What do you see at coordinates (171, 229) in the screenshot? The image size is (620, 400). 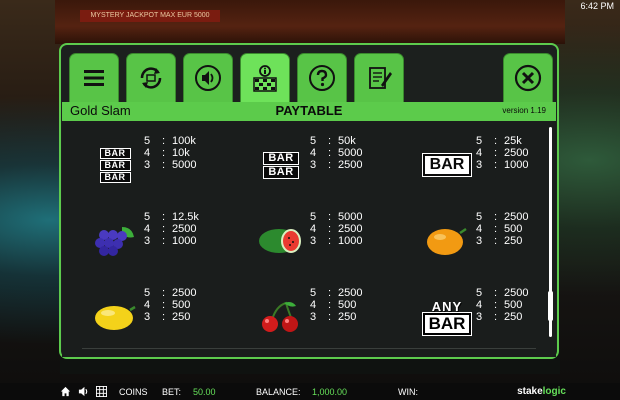 I see `pay-values: 5:12.5k 4:2500 3:1000` at bounding box center [171, 229].